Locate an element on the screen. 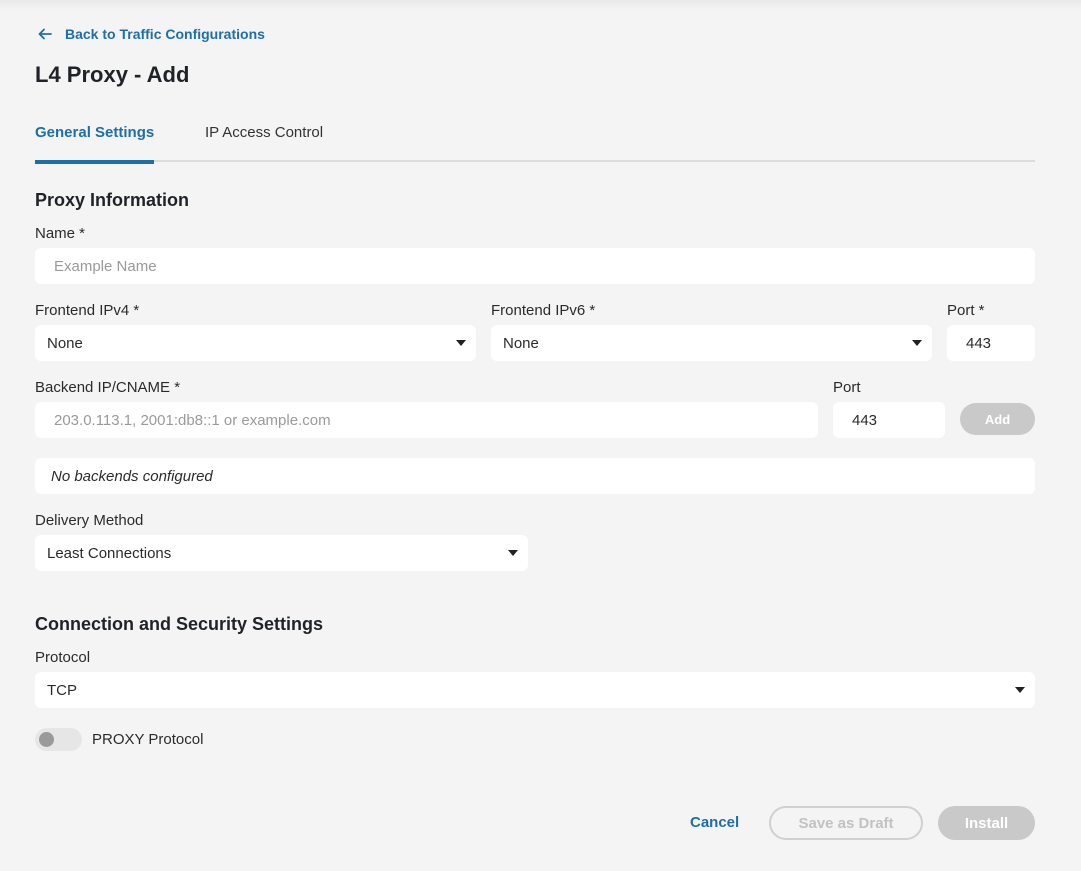 This screenshot has width=1081, height=871. toggle-knob is located at coordinates (46, 739).